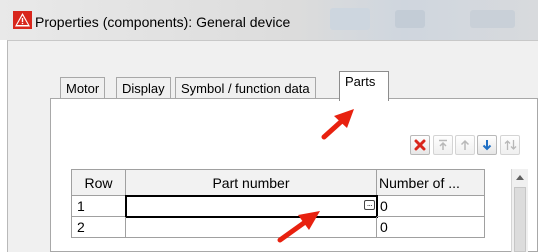  Describe the element at coordinates (98, 227) in the screenshot. I see `row-header: 2` at that location.